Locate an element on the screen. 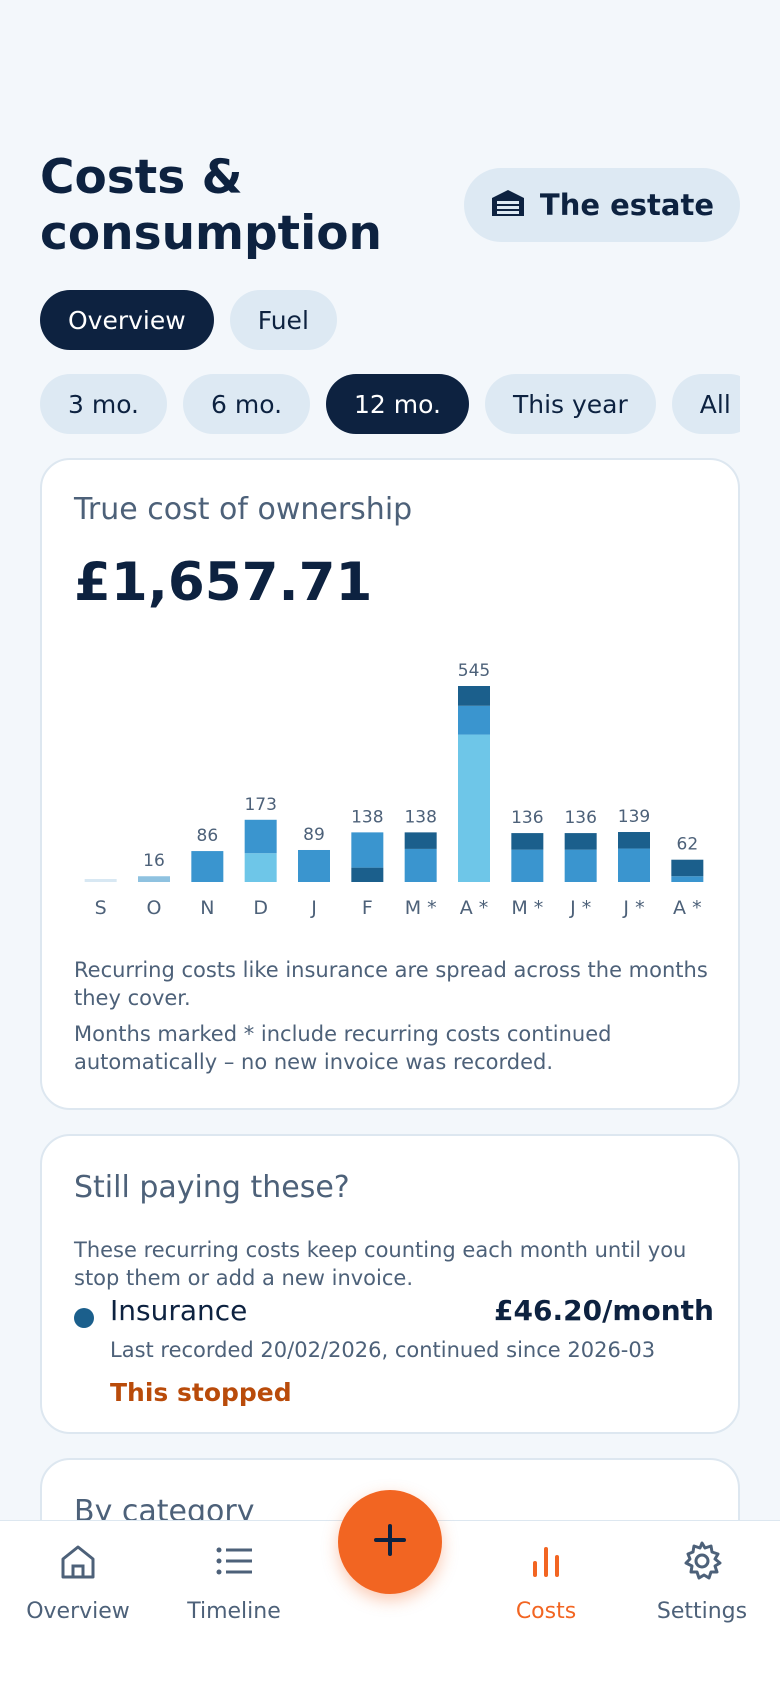  nav-costs: Costs is located at coordinates (546, 1594).